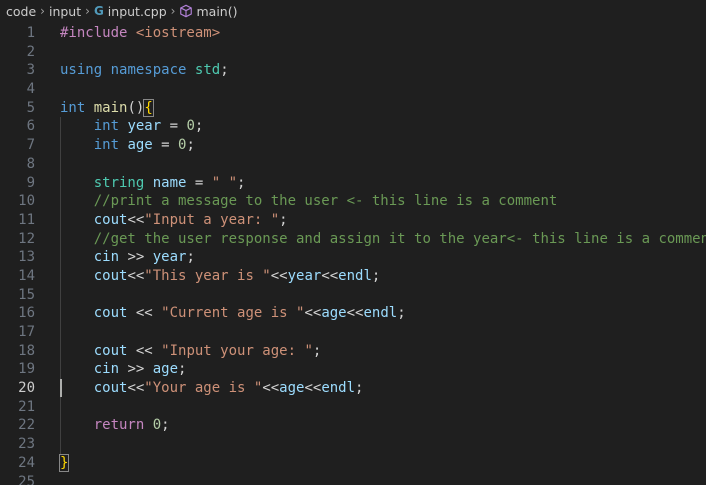  I want to click on breadcrumb-item-symbol: main(), so click(216, 11).